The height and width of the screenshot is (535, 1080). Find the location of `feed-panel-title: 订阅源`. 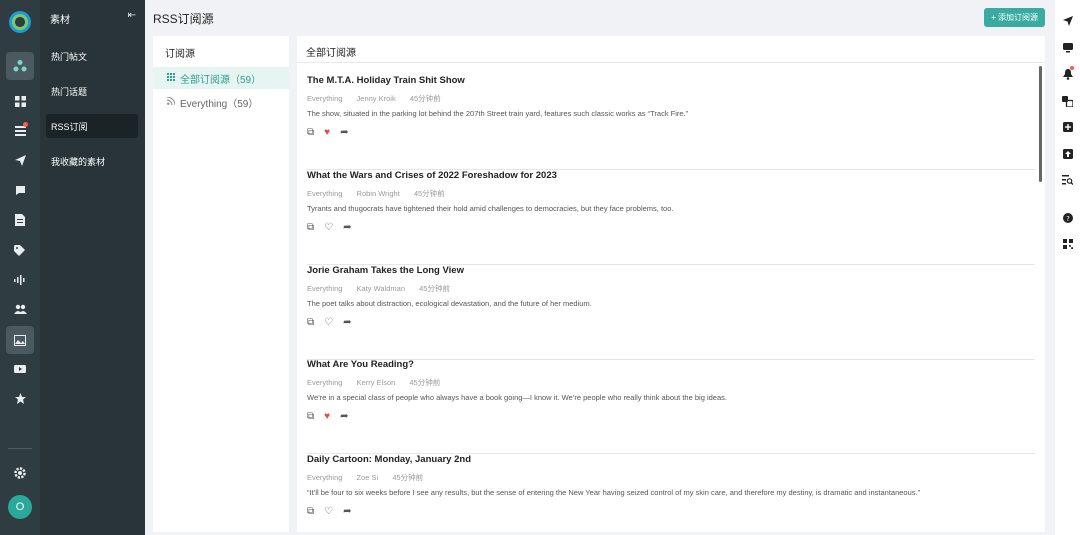

feed-panel-title: 订阅源 is located at coordinates (180, 54).